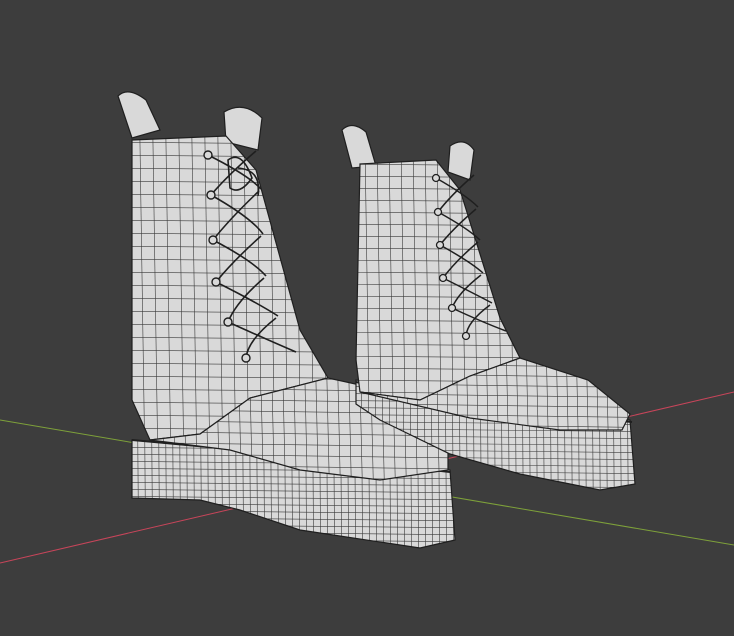 The image size is (734, 636). I want to click on right-boot-front-tab, so click(461, 161).